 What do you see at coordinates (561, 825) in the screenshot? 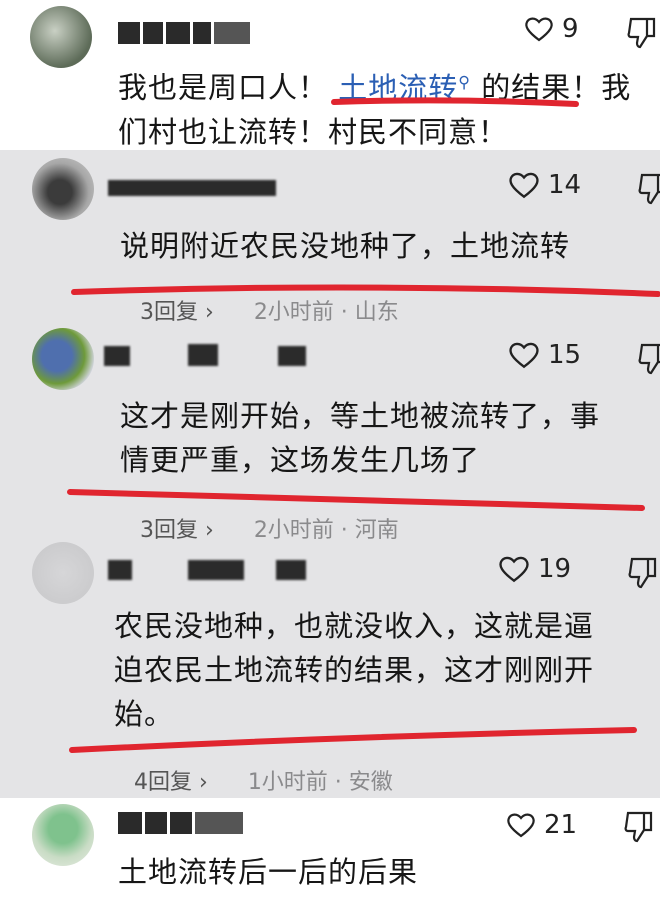
I see `like-count: 21` at bounding box center [561, 825].